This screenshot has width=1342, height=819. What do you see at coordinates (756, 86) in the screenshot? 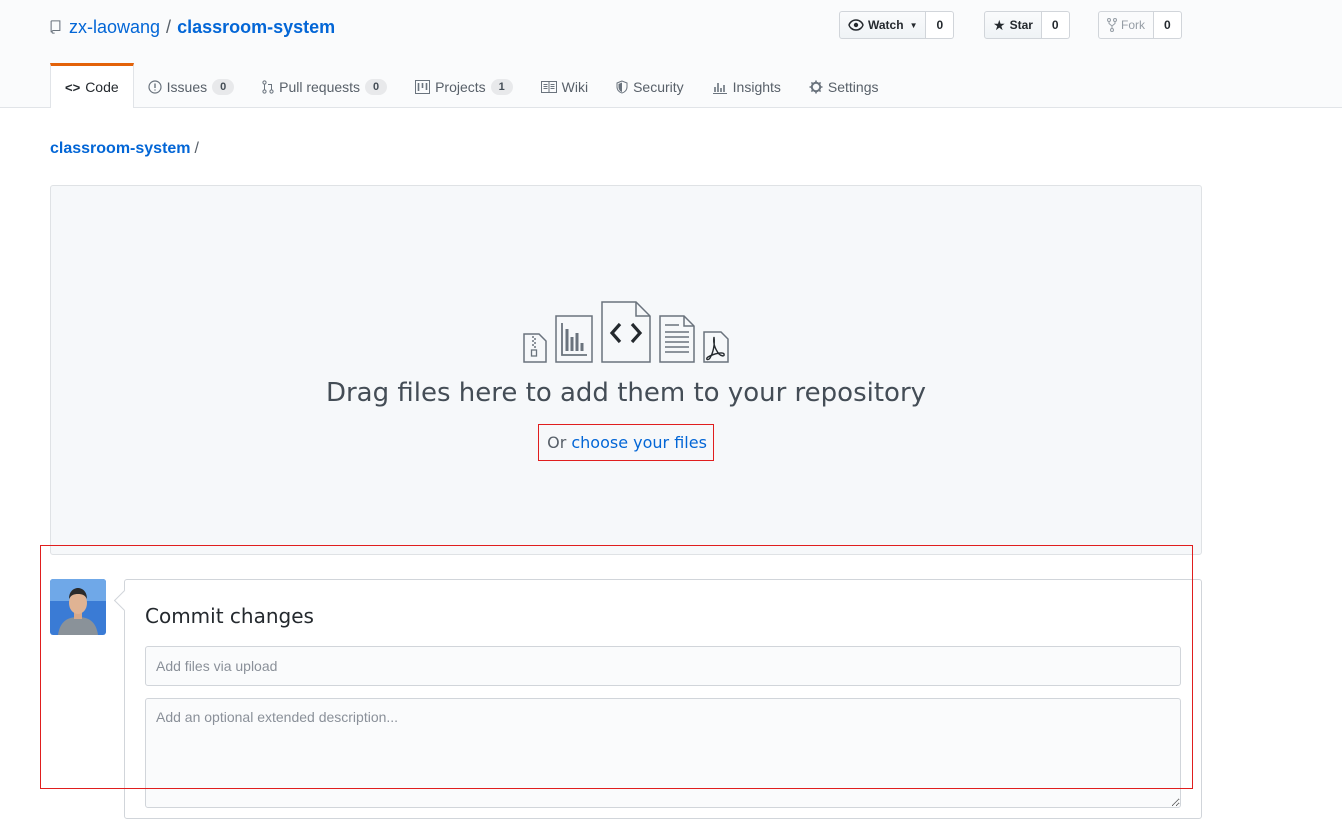
I see `tab-insights-label: Insights` at bounding box center [756, 86].